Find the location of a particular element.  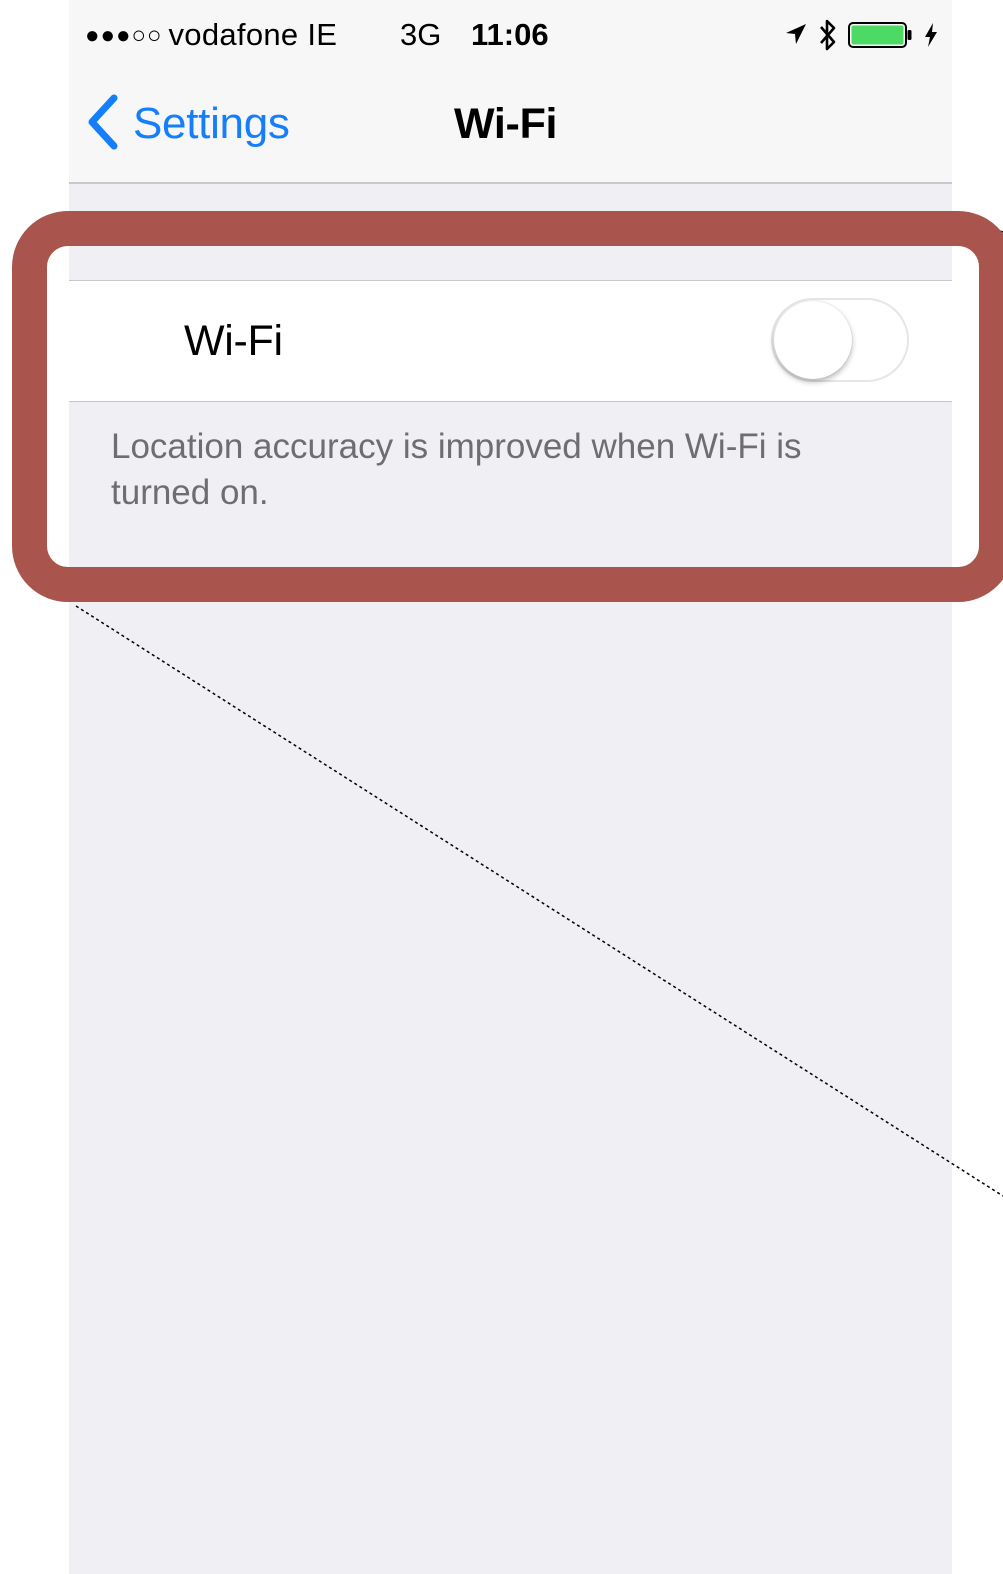

page-title: Wi-Fi is located at coordinates (506, 124).